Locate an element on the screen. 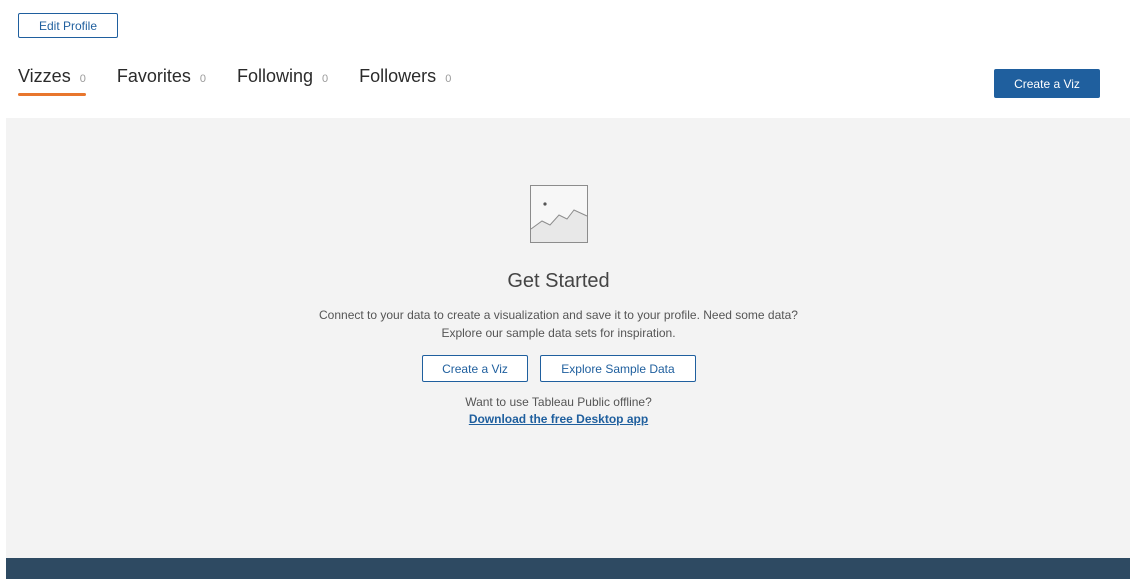 Image resolution: width=1130 pixels, height=579 pixels. tab-followers: Followers 0 is located at coordinates (405, 82).